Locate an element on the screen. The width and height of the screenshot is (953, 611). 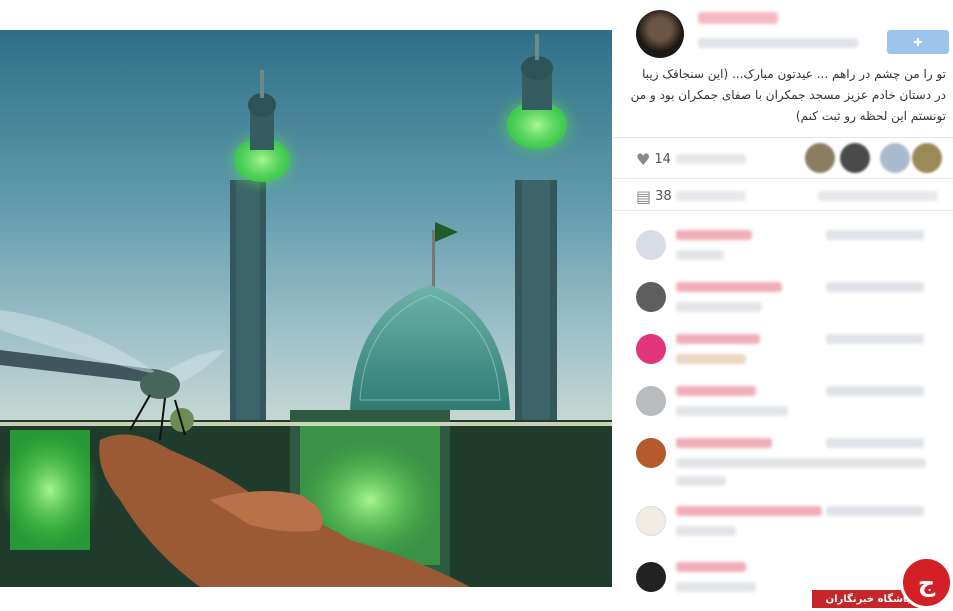
likes-stat: ♥ 14 is located at coordinates (653, 159).